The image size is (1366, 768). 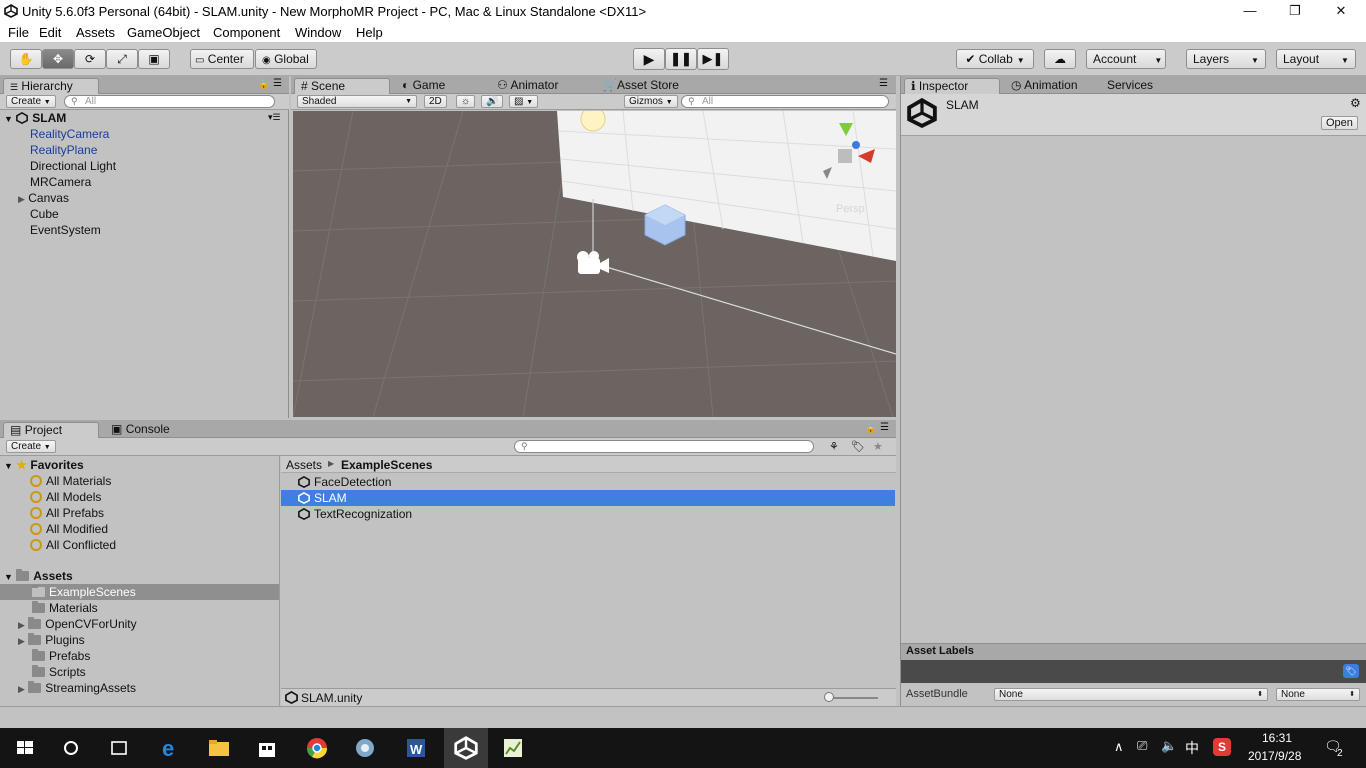 I want to click on star-icon: ★, so click(x=878, y=446).